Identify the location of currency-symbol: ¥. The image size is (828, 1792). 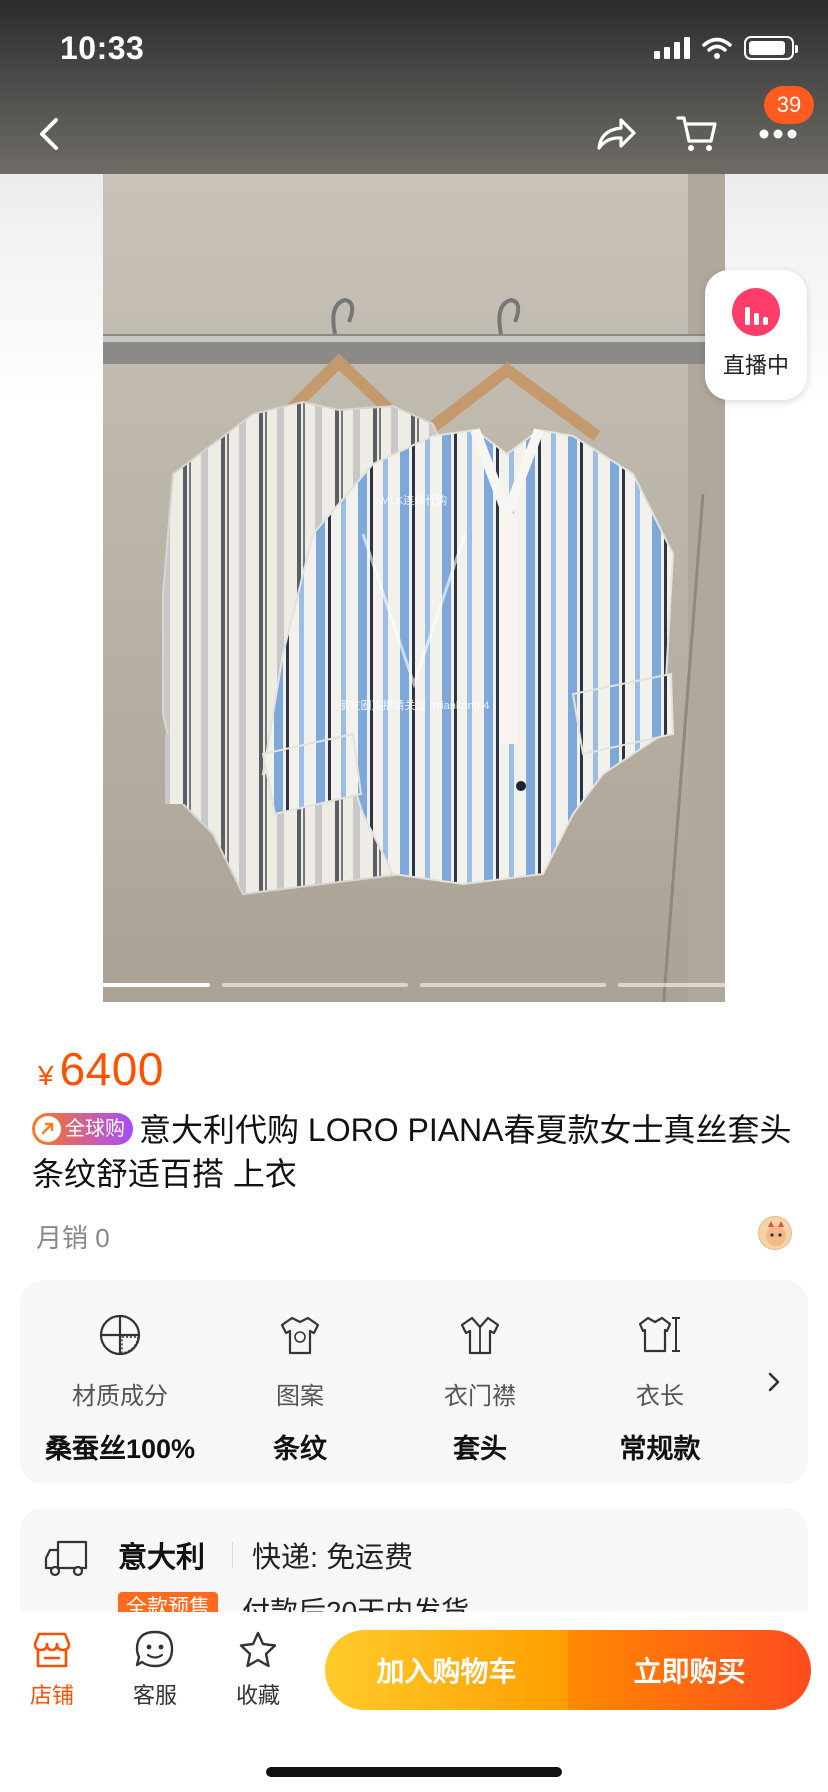
(46, 1075).